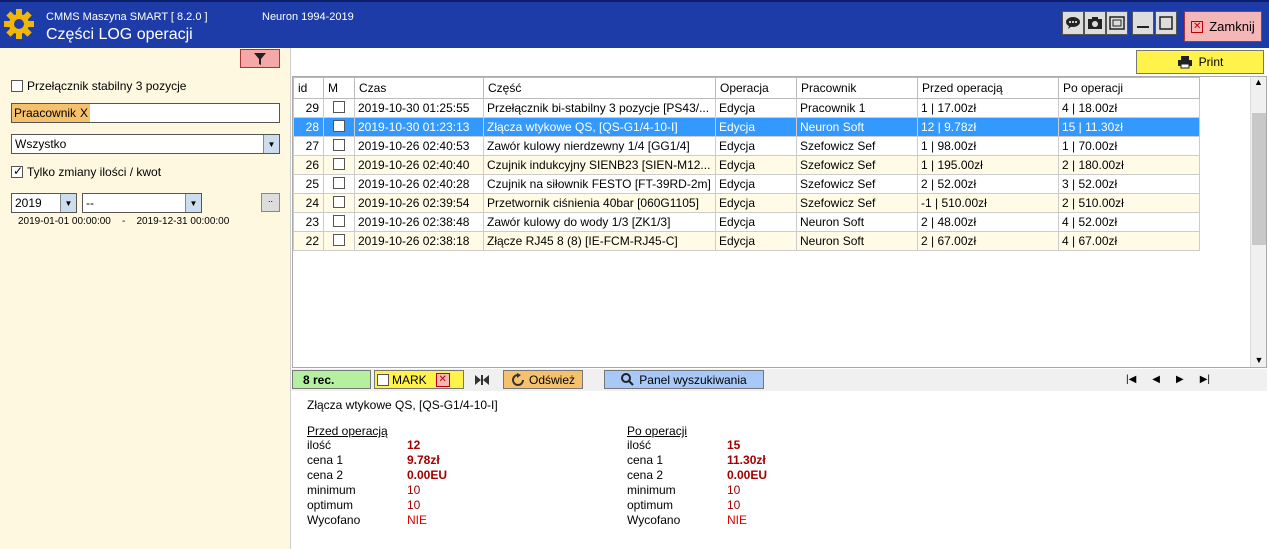 The height and width of the screenshot is (549, 1269). Describe the element at coordinates (1131, 379) in the screenshot. I see `first-page-icon: |◀` at that location.